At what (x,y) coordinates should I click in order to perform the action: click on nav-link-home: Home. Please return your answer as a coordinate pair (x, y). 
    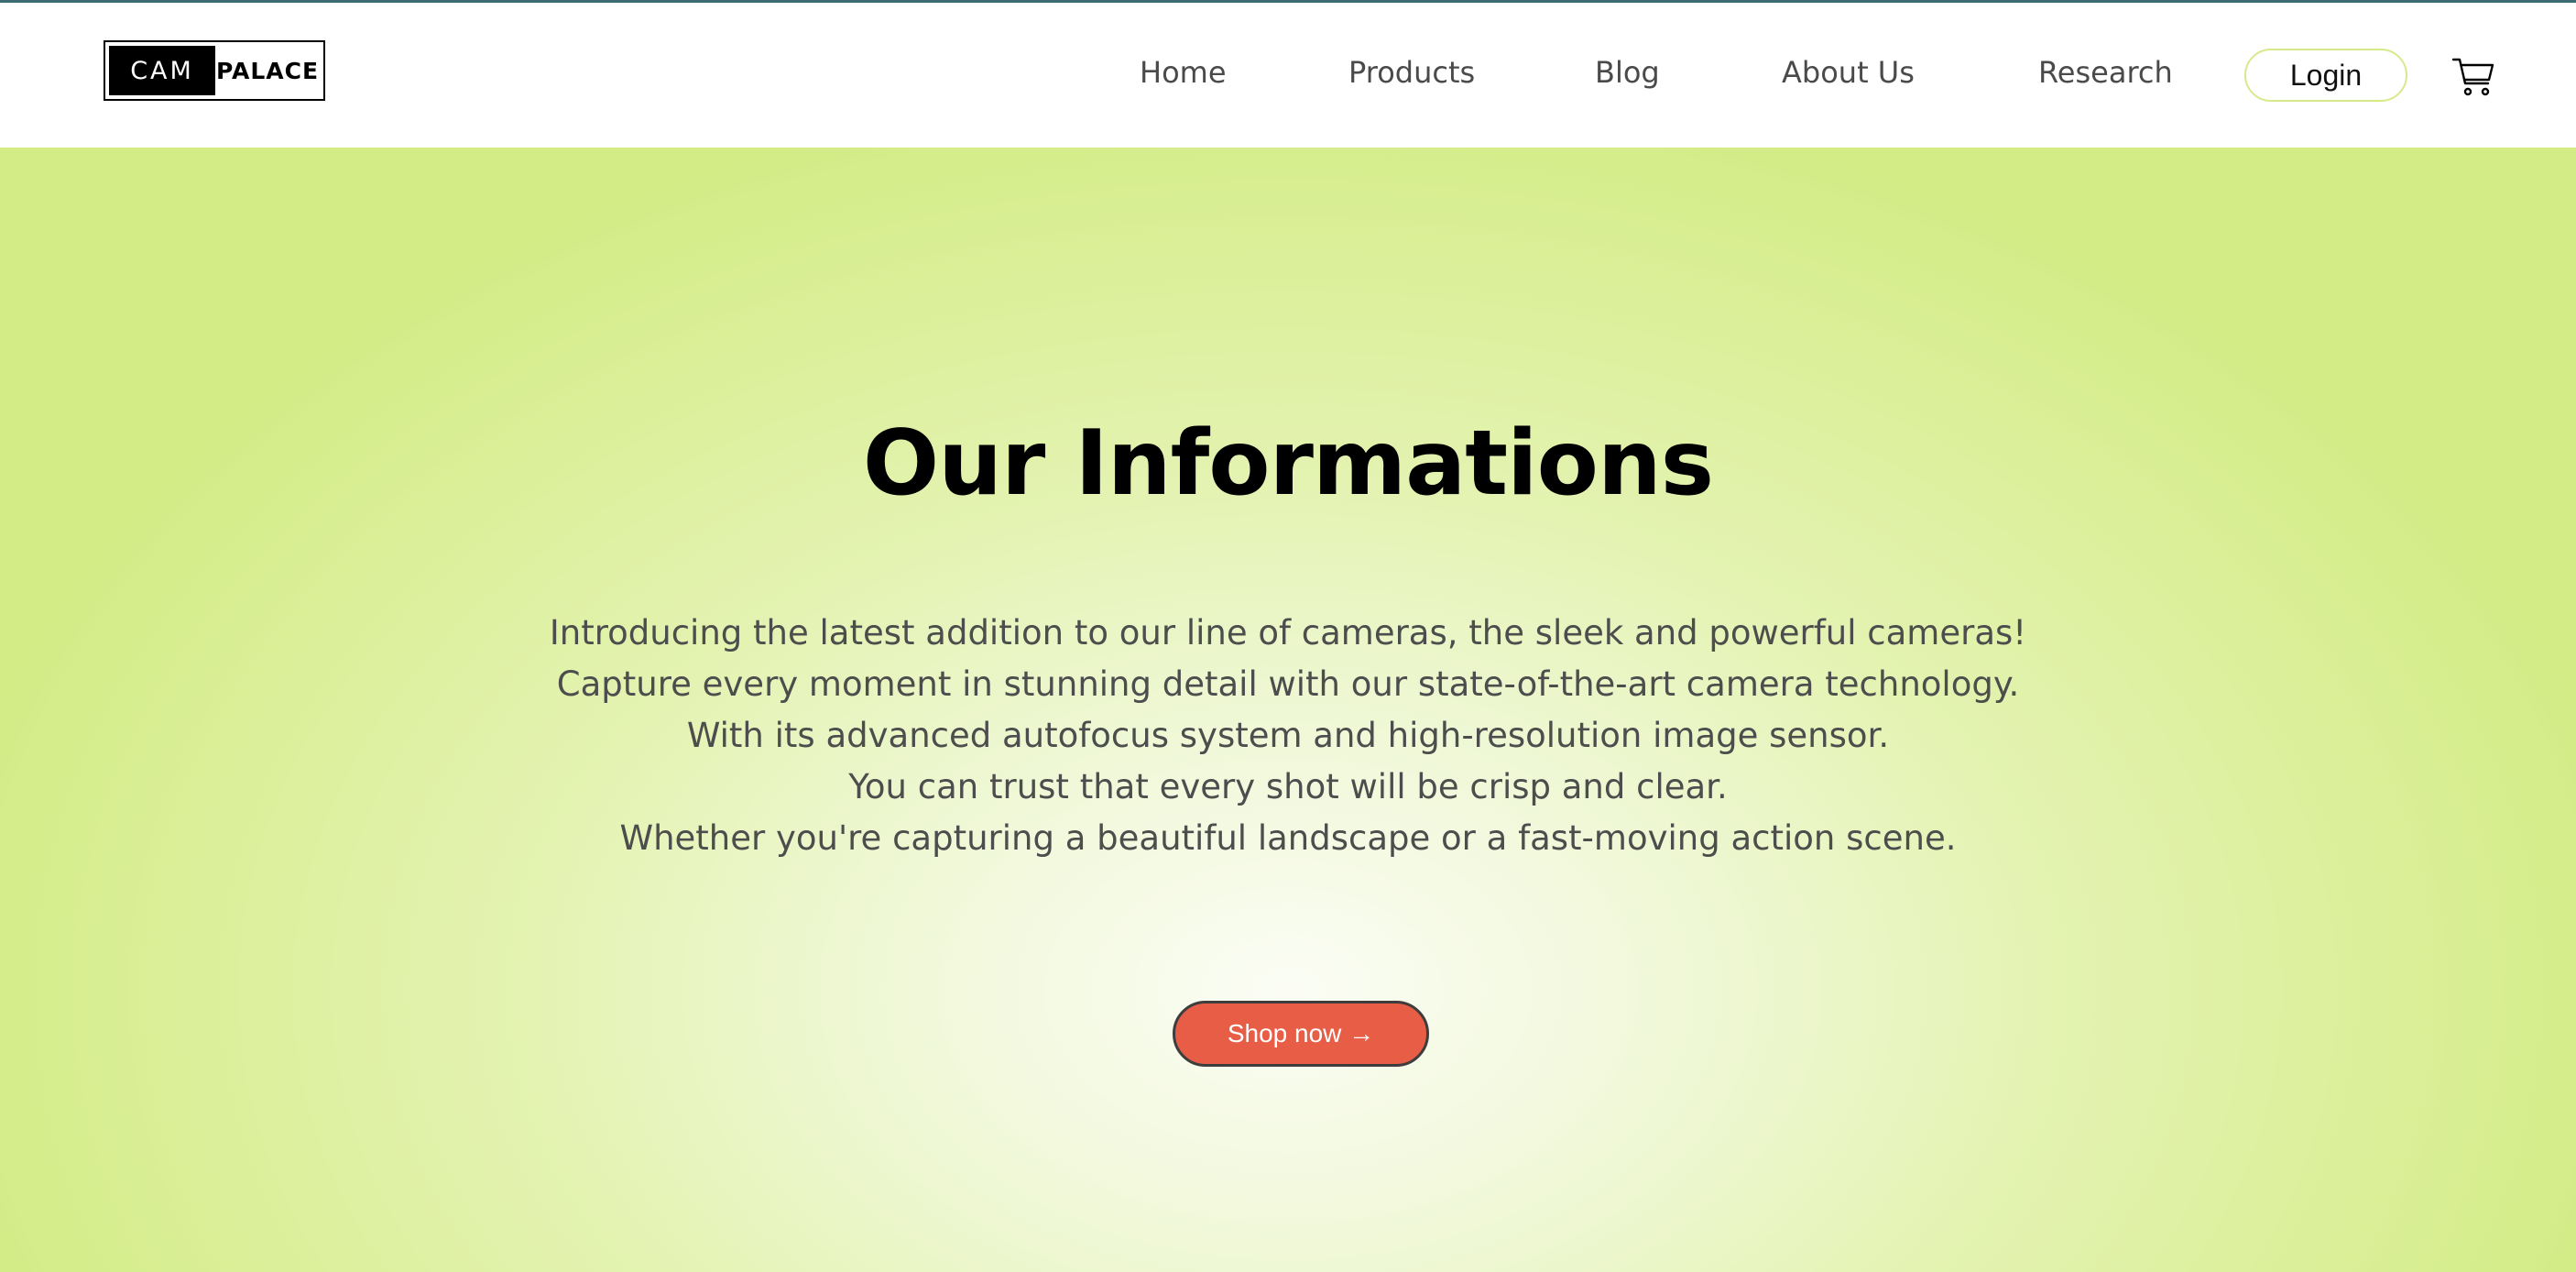
    Looking at the image, I should click on (1184, 72).